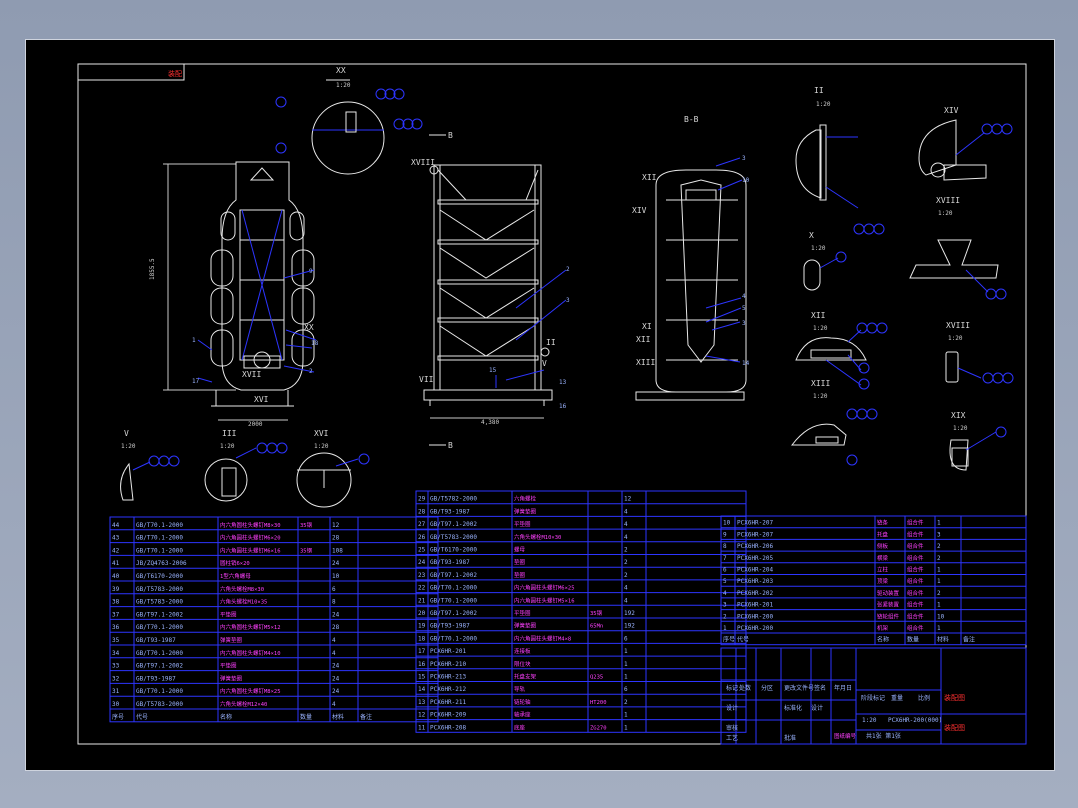  I want to click on svg-text: XIV, so click(639, 210).